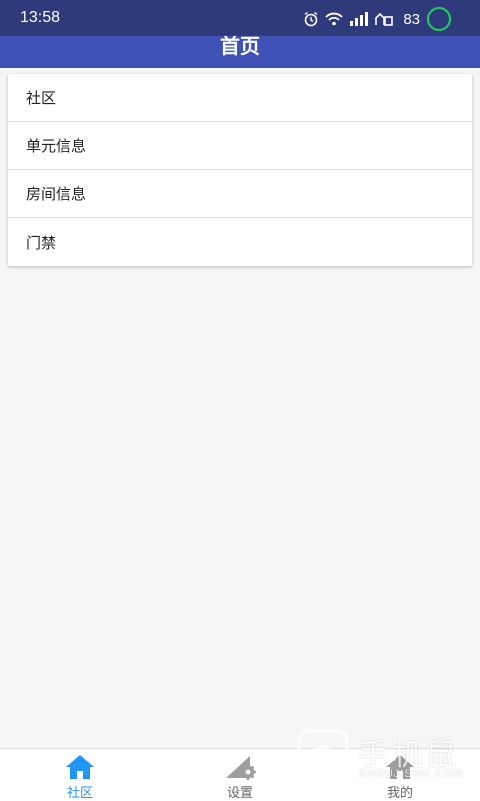  What do you see at coordinates (41, 98) in the screenshot?
I see `menu-item-label: 社区` at bounding box center [41, 98].